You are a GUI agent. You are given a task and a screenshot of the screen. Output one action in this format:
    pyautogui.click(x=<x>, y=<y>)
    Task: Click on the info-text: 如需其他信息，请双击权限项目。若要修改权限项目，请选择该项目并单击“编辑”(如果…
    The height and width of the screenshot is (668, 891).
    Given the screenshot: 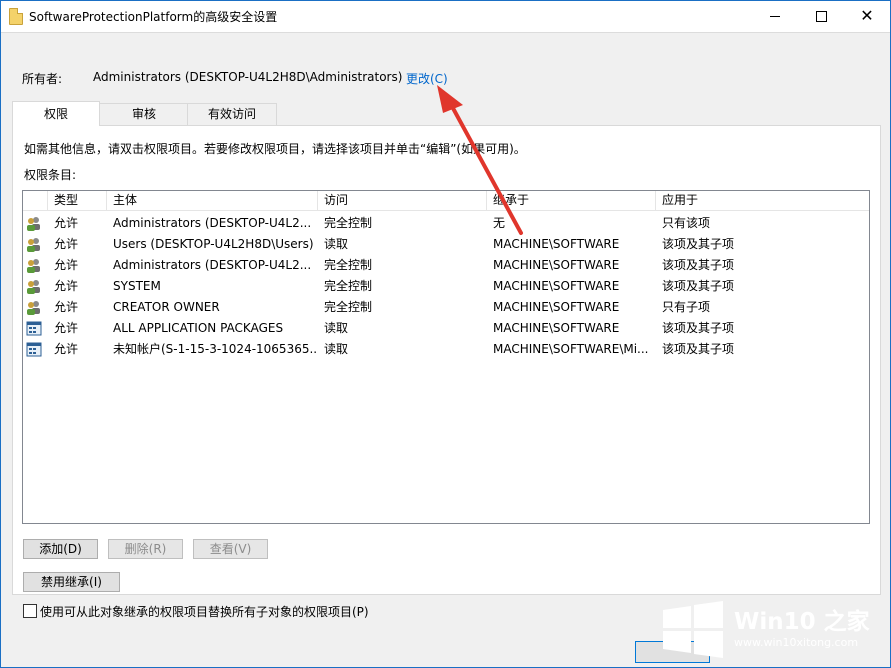 What is the action you would take?
    pyautogui.click(x=275, y=149)
    